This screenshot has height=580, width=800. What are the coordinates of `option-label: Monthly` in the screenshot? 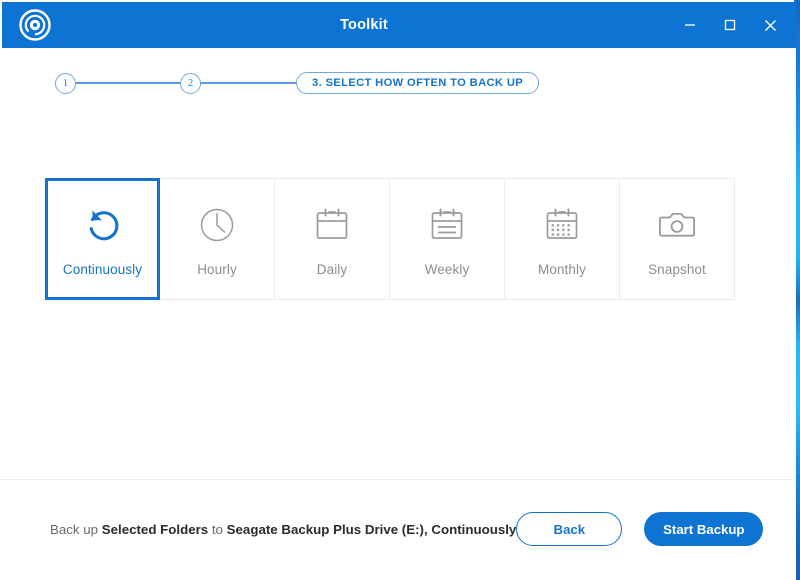 It's located at (562, 269).